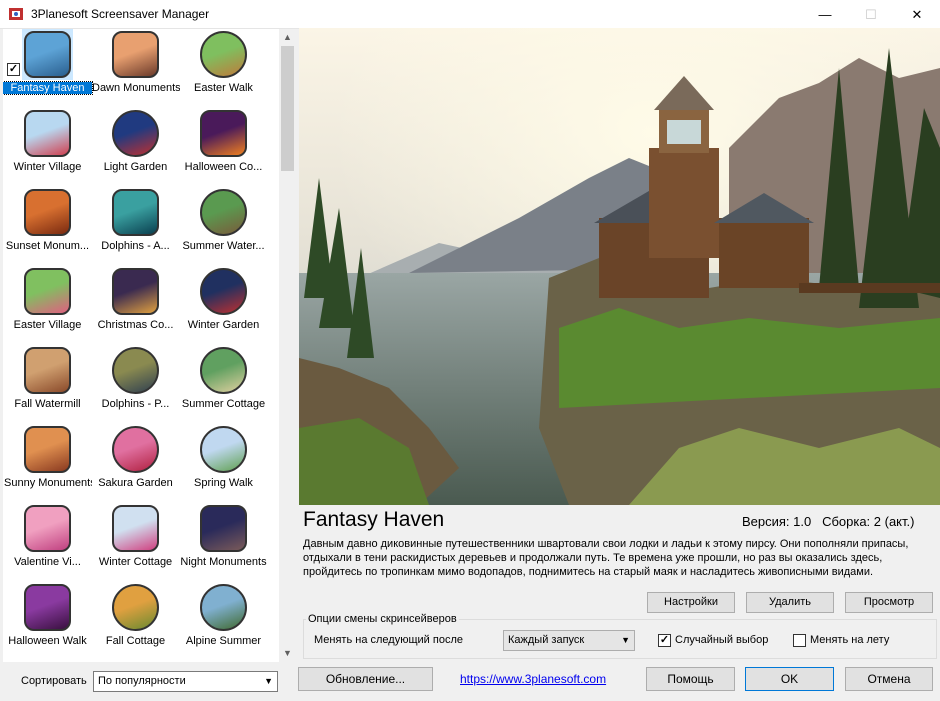  I want to click on screensaver-label: Summer Cottage, so click(223, 404).